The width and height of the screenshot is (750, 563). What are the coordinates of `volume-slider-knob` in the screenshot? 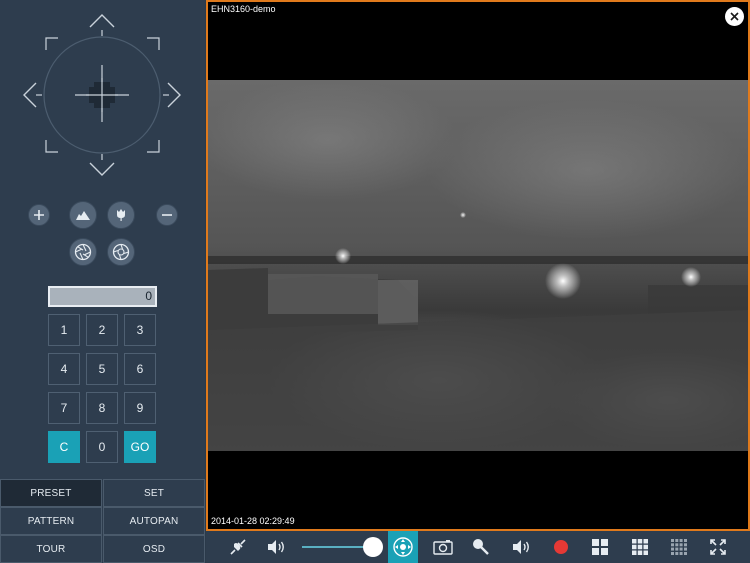 It's located at (373, 547).